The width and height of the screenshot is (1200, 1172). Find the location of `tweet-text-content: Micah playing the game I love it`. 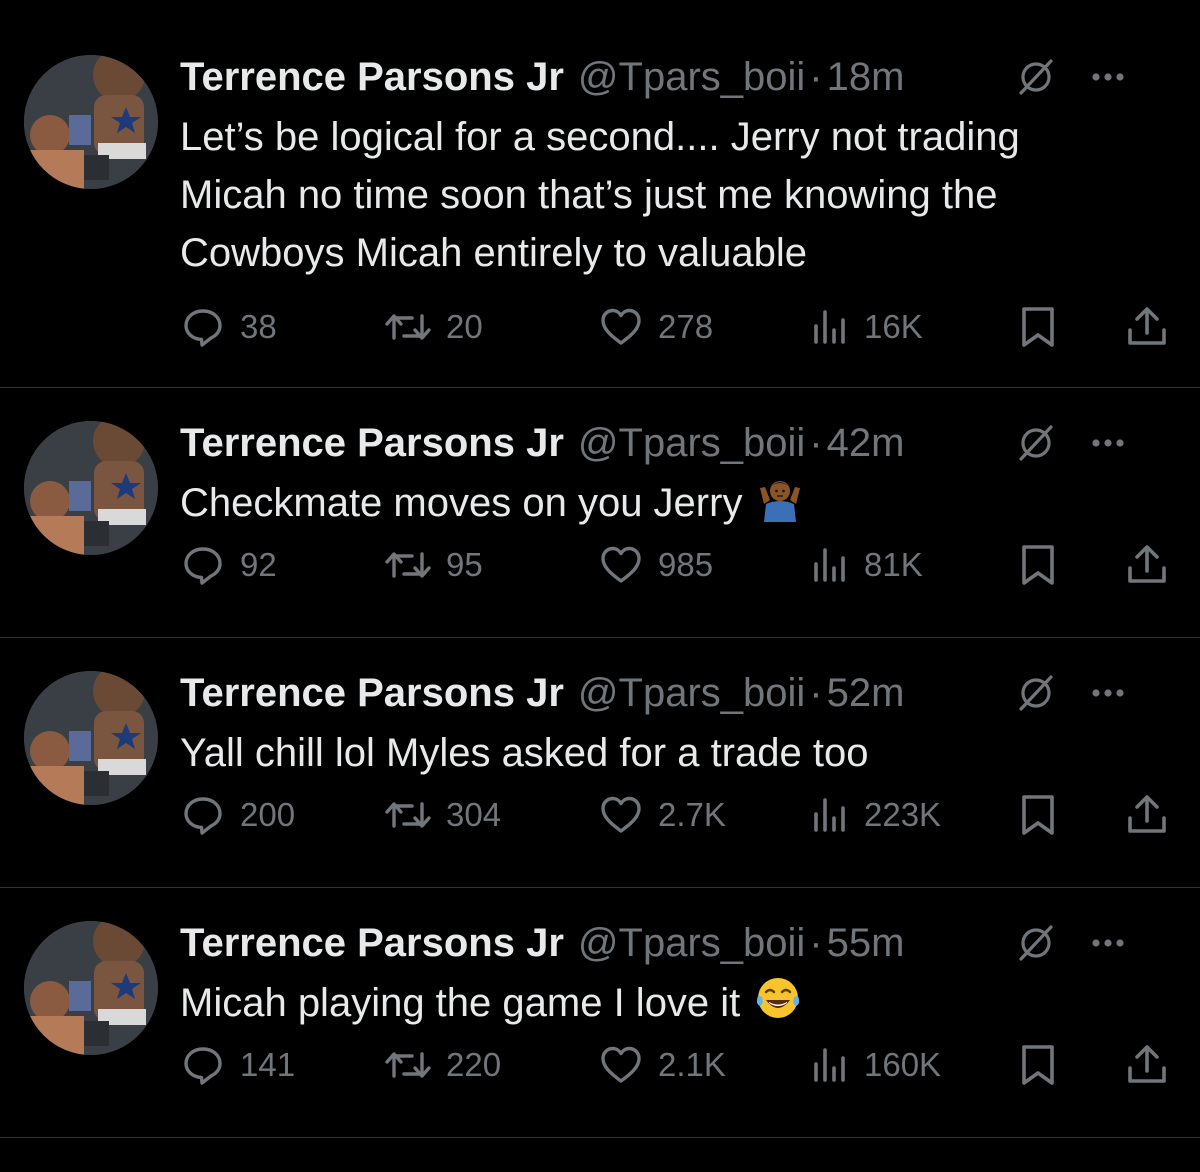

tweet-text-content: Micah playing the game I love it is located at coordinates (460, 1003).